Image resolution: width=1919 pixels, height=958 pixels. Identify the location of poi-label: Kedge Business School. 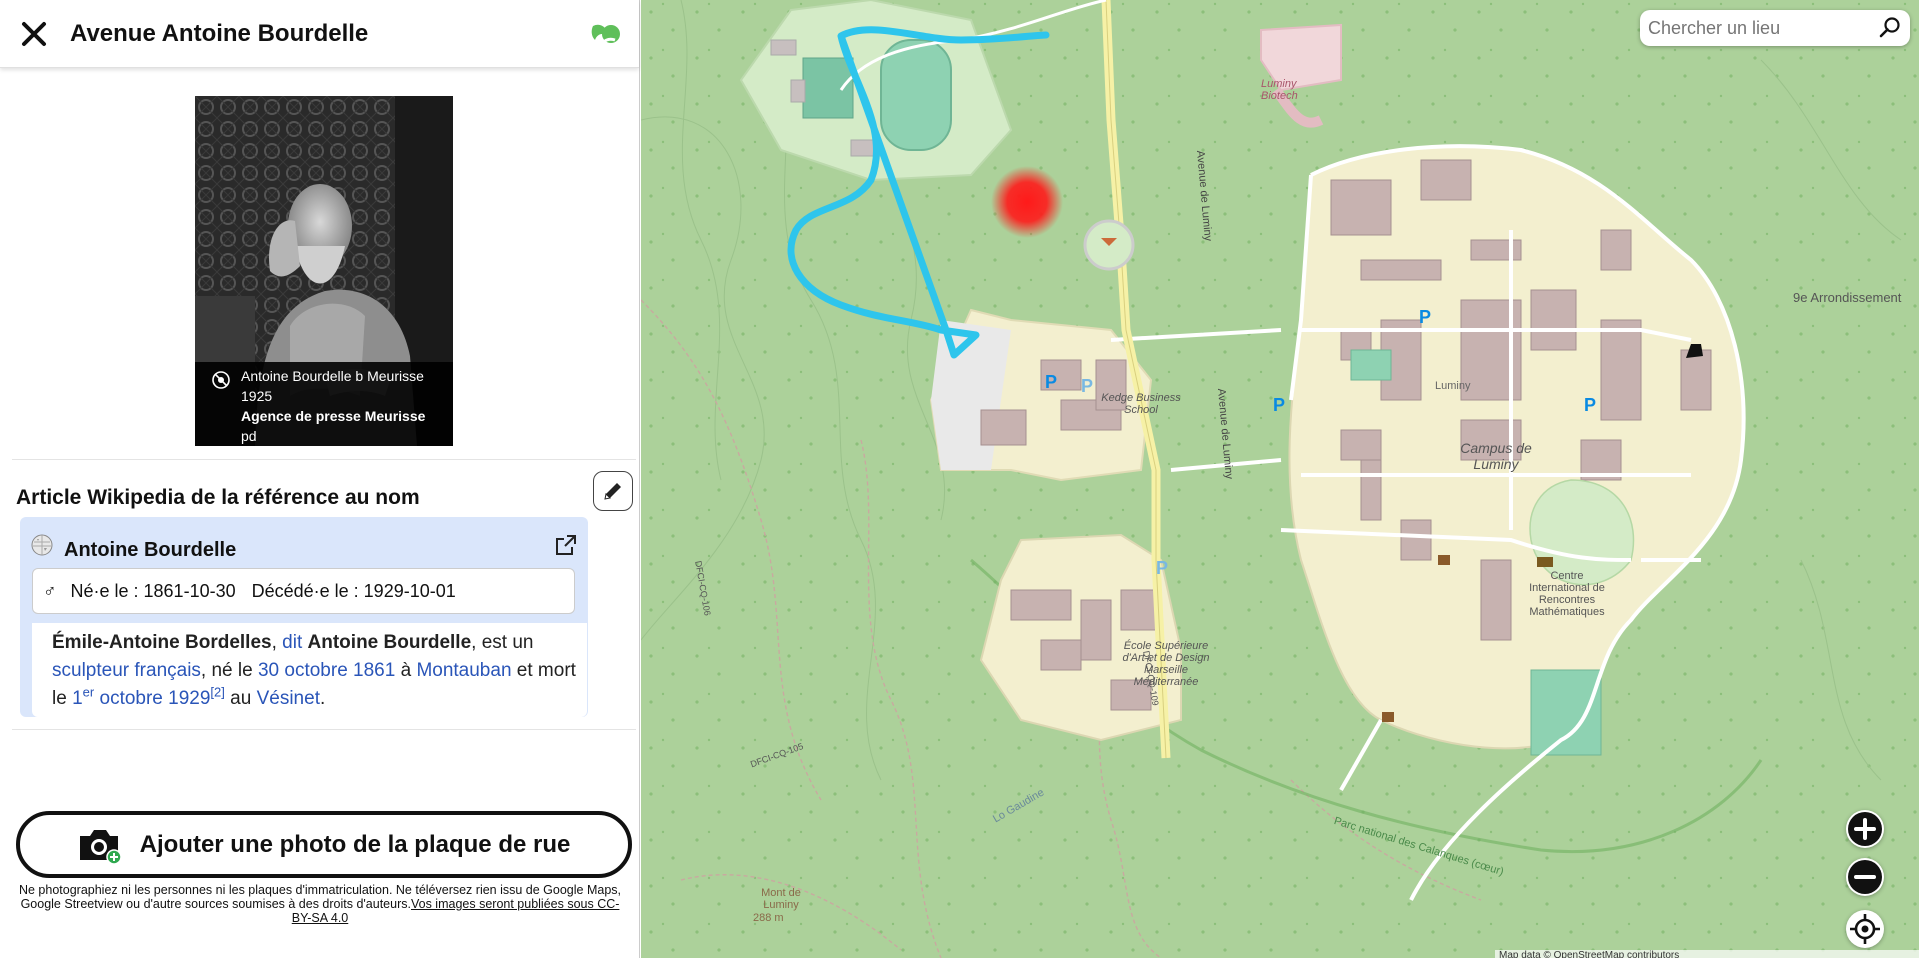
(1141, 404).